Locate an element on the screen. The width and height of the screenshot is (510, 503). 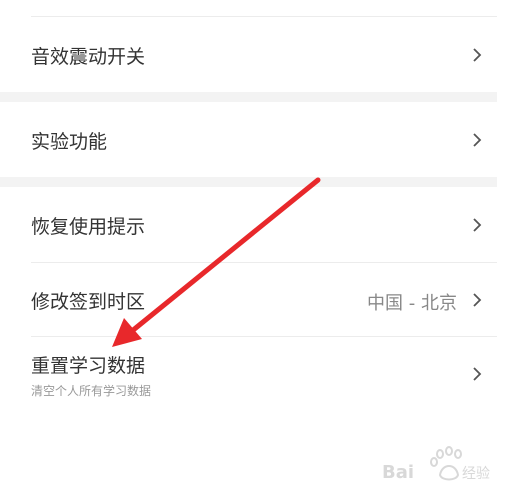
settings-item-sublabel: 清空个人所有学习数据 is located at coordinates (91, 391).